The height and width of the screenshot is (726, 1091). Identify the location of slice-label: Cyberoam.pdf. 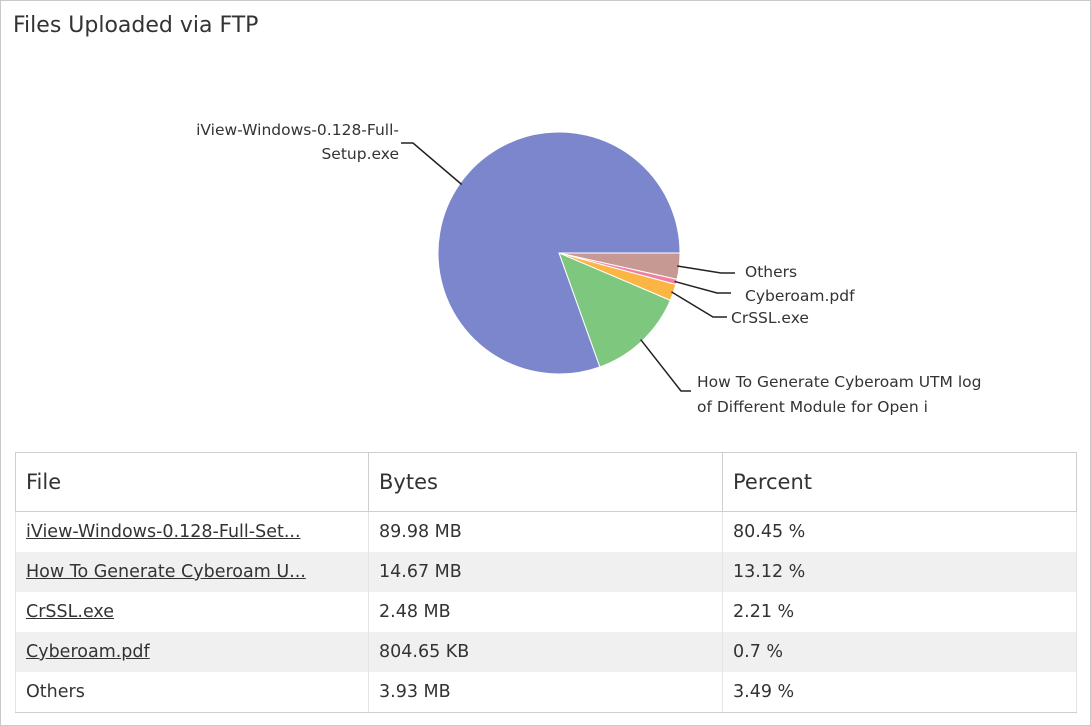
(800, 296).